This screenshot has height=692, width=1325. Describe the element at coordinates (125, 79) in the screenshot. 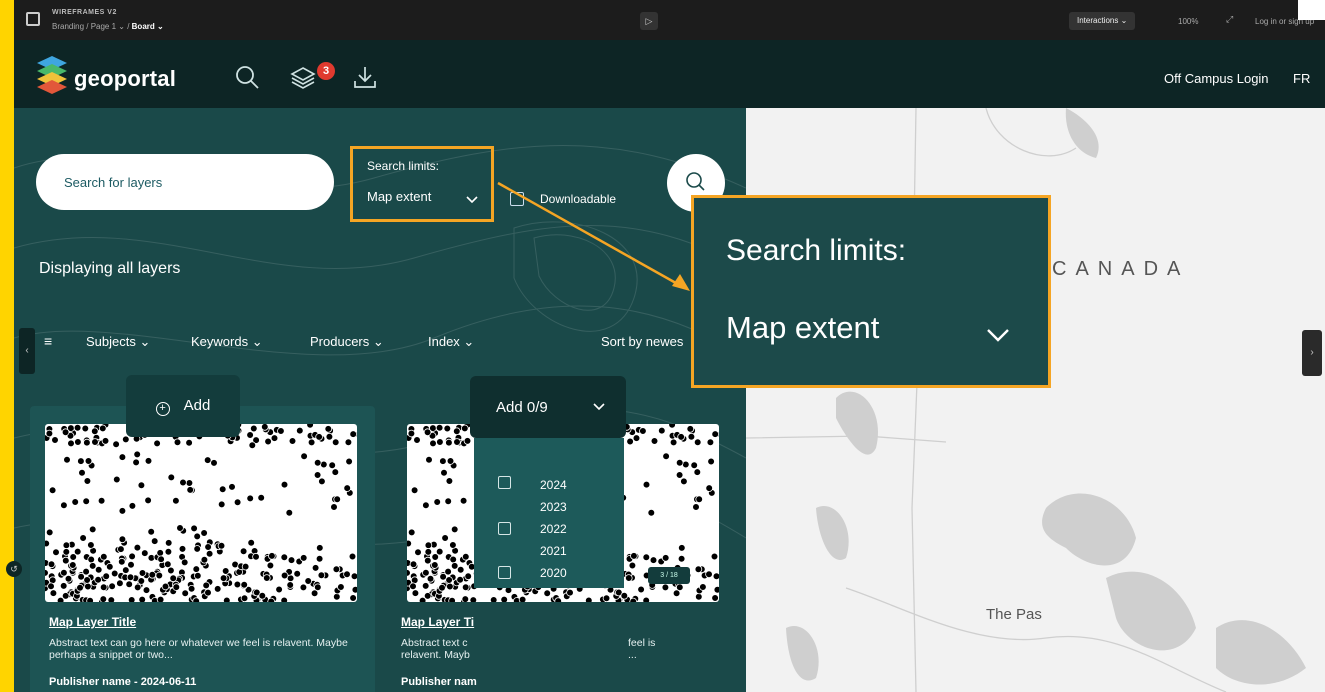

I see `brand-name: geoportal` at that location.